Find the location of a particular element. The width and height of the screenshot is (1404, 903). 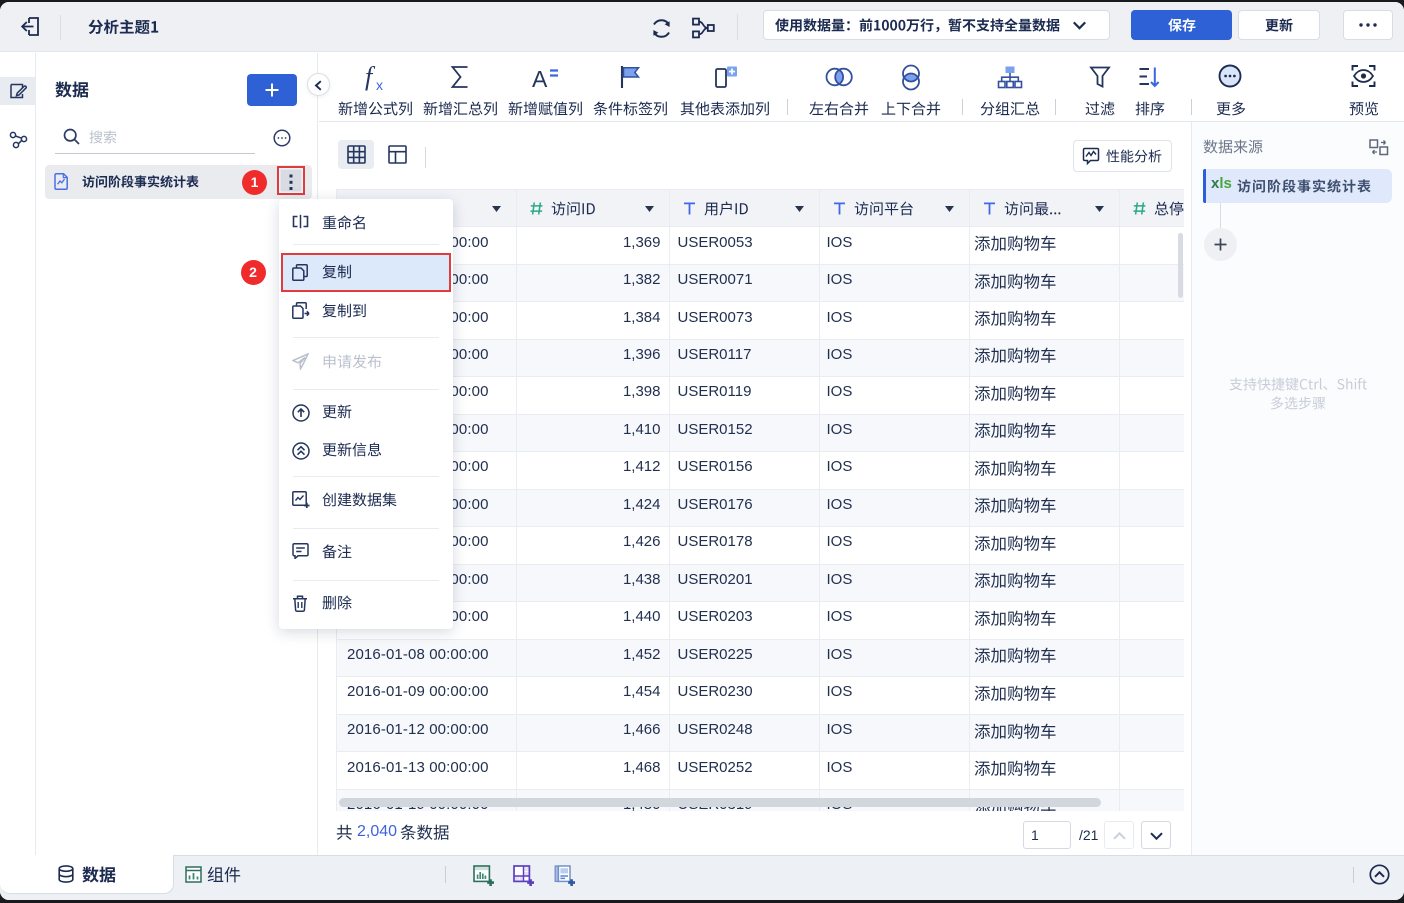

svg-text: x is located at coordinates (379, 84).